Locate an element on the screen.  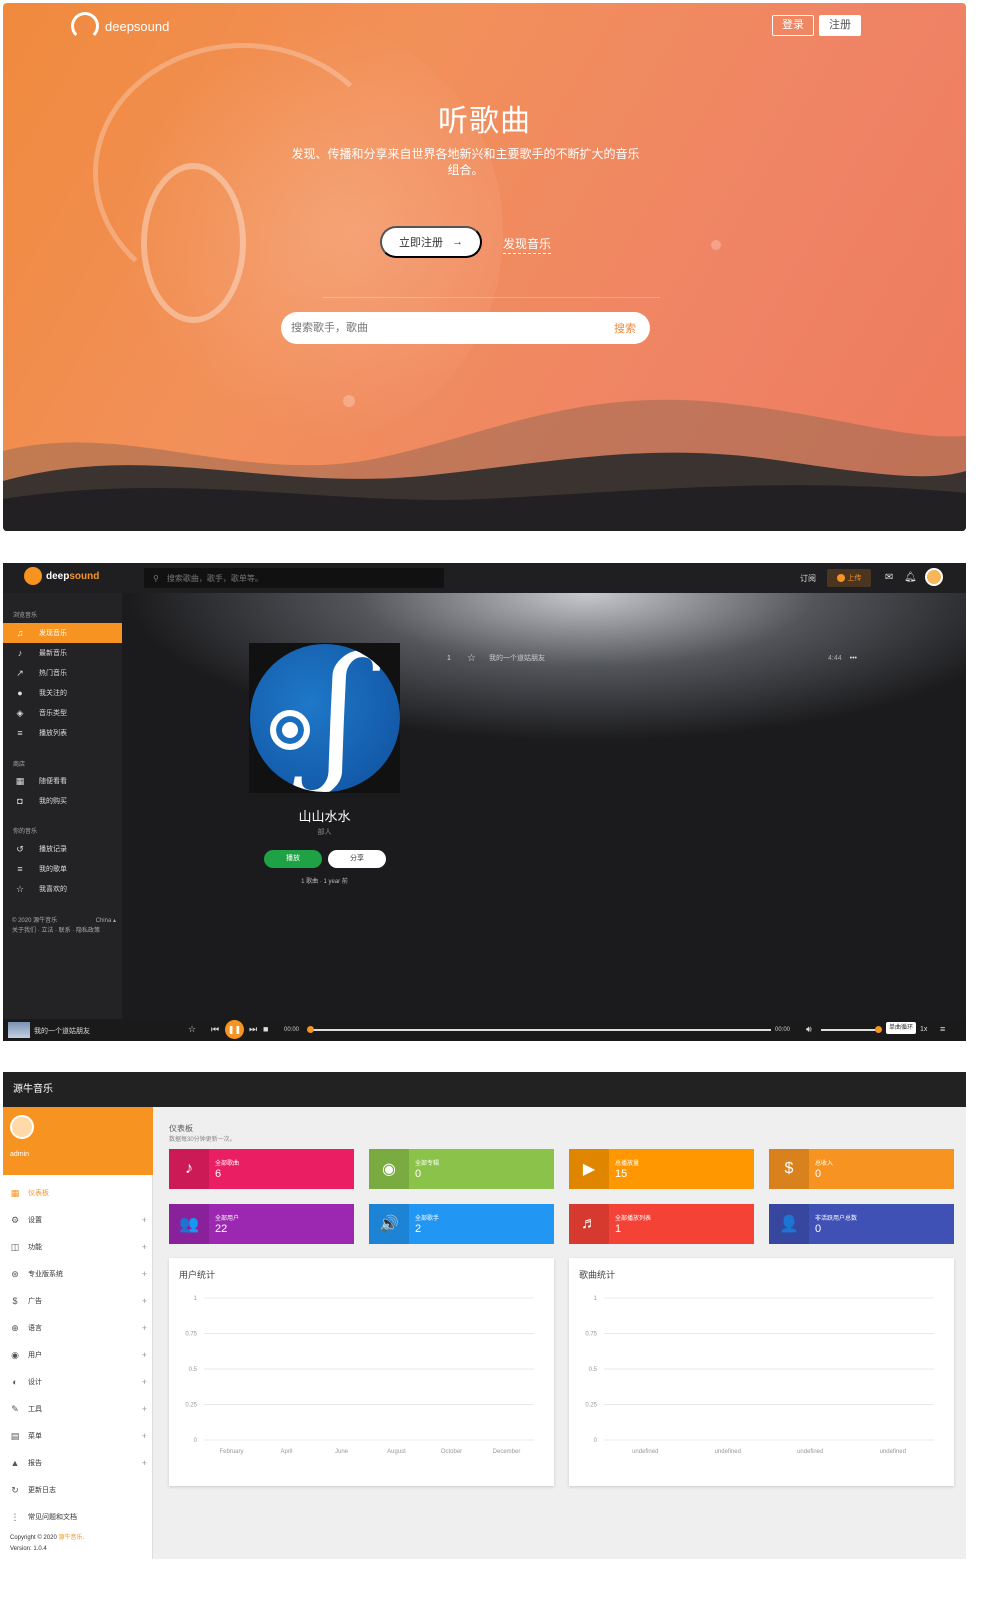
nav-my-playlists: ≡ 我的歌单 is located at coordinates (62, 869).